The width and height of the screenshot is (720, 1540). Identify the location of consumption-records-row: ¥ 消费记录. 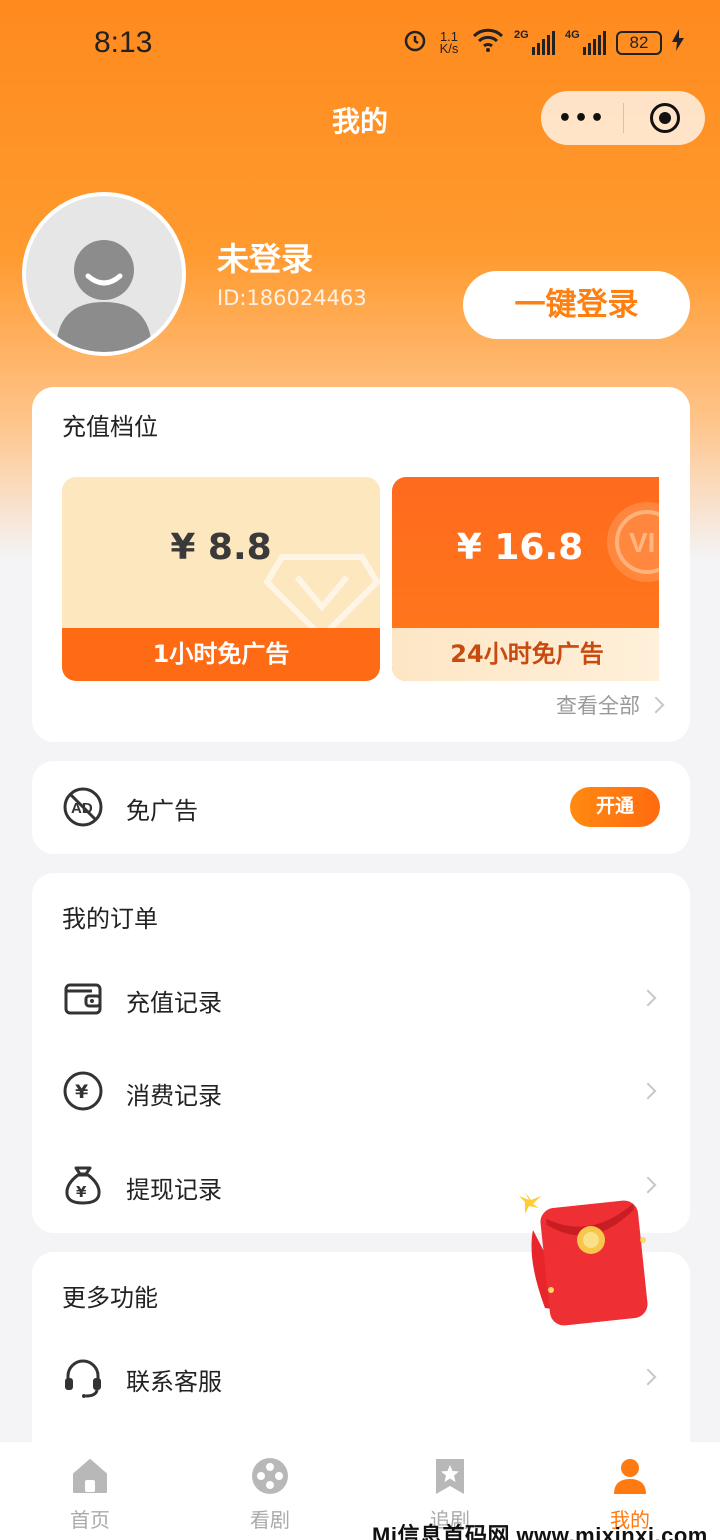
(361, 1091).